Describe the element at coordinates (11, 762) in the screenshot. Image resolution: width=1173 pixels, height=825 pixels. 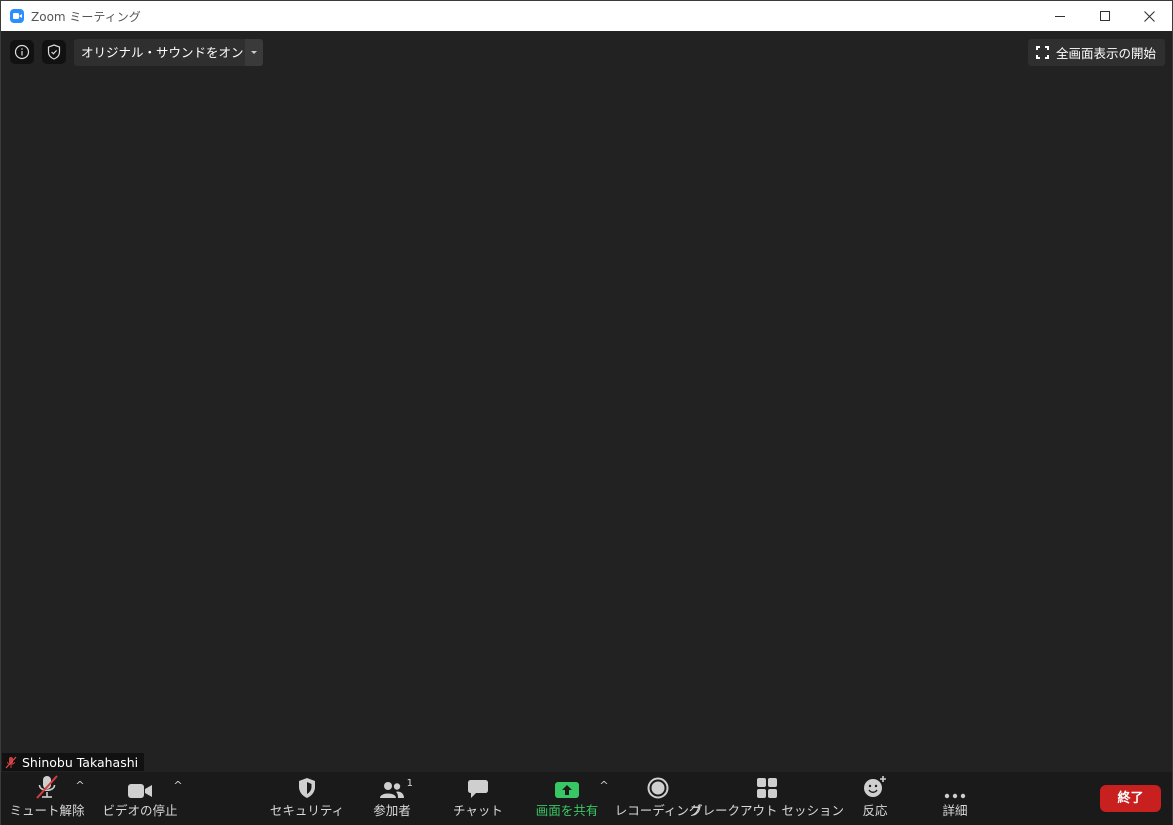
I see `muted-mic-icon` at that location.